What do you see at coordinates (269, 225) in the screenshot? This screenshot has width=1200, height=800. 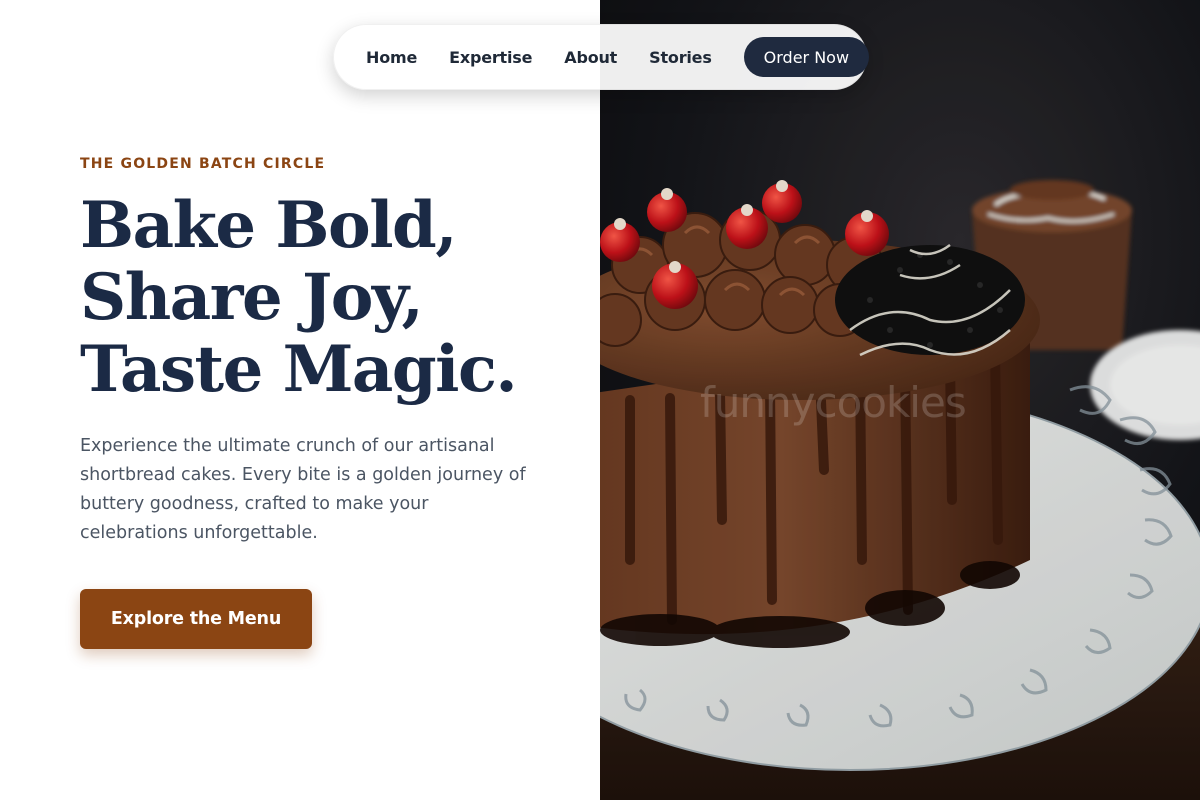 I see `headline-line-1: Bake Bold,` at bounding box center [269, 225].